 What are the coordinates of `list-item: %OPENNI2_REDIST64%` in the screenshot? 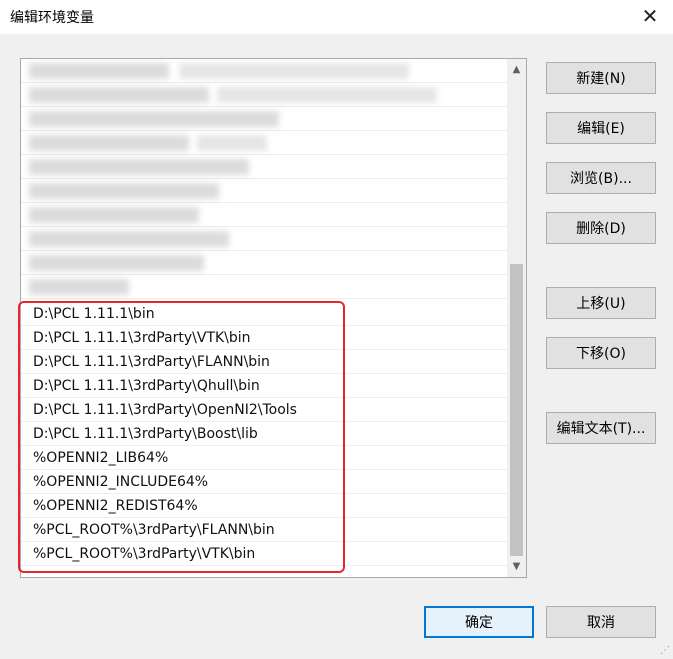 It's located at (264, 506).